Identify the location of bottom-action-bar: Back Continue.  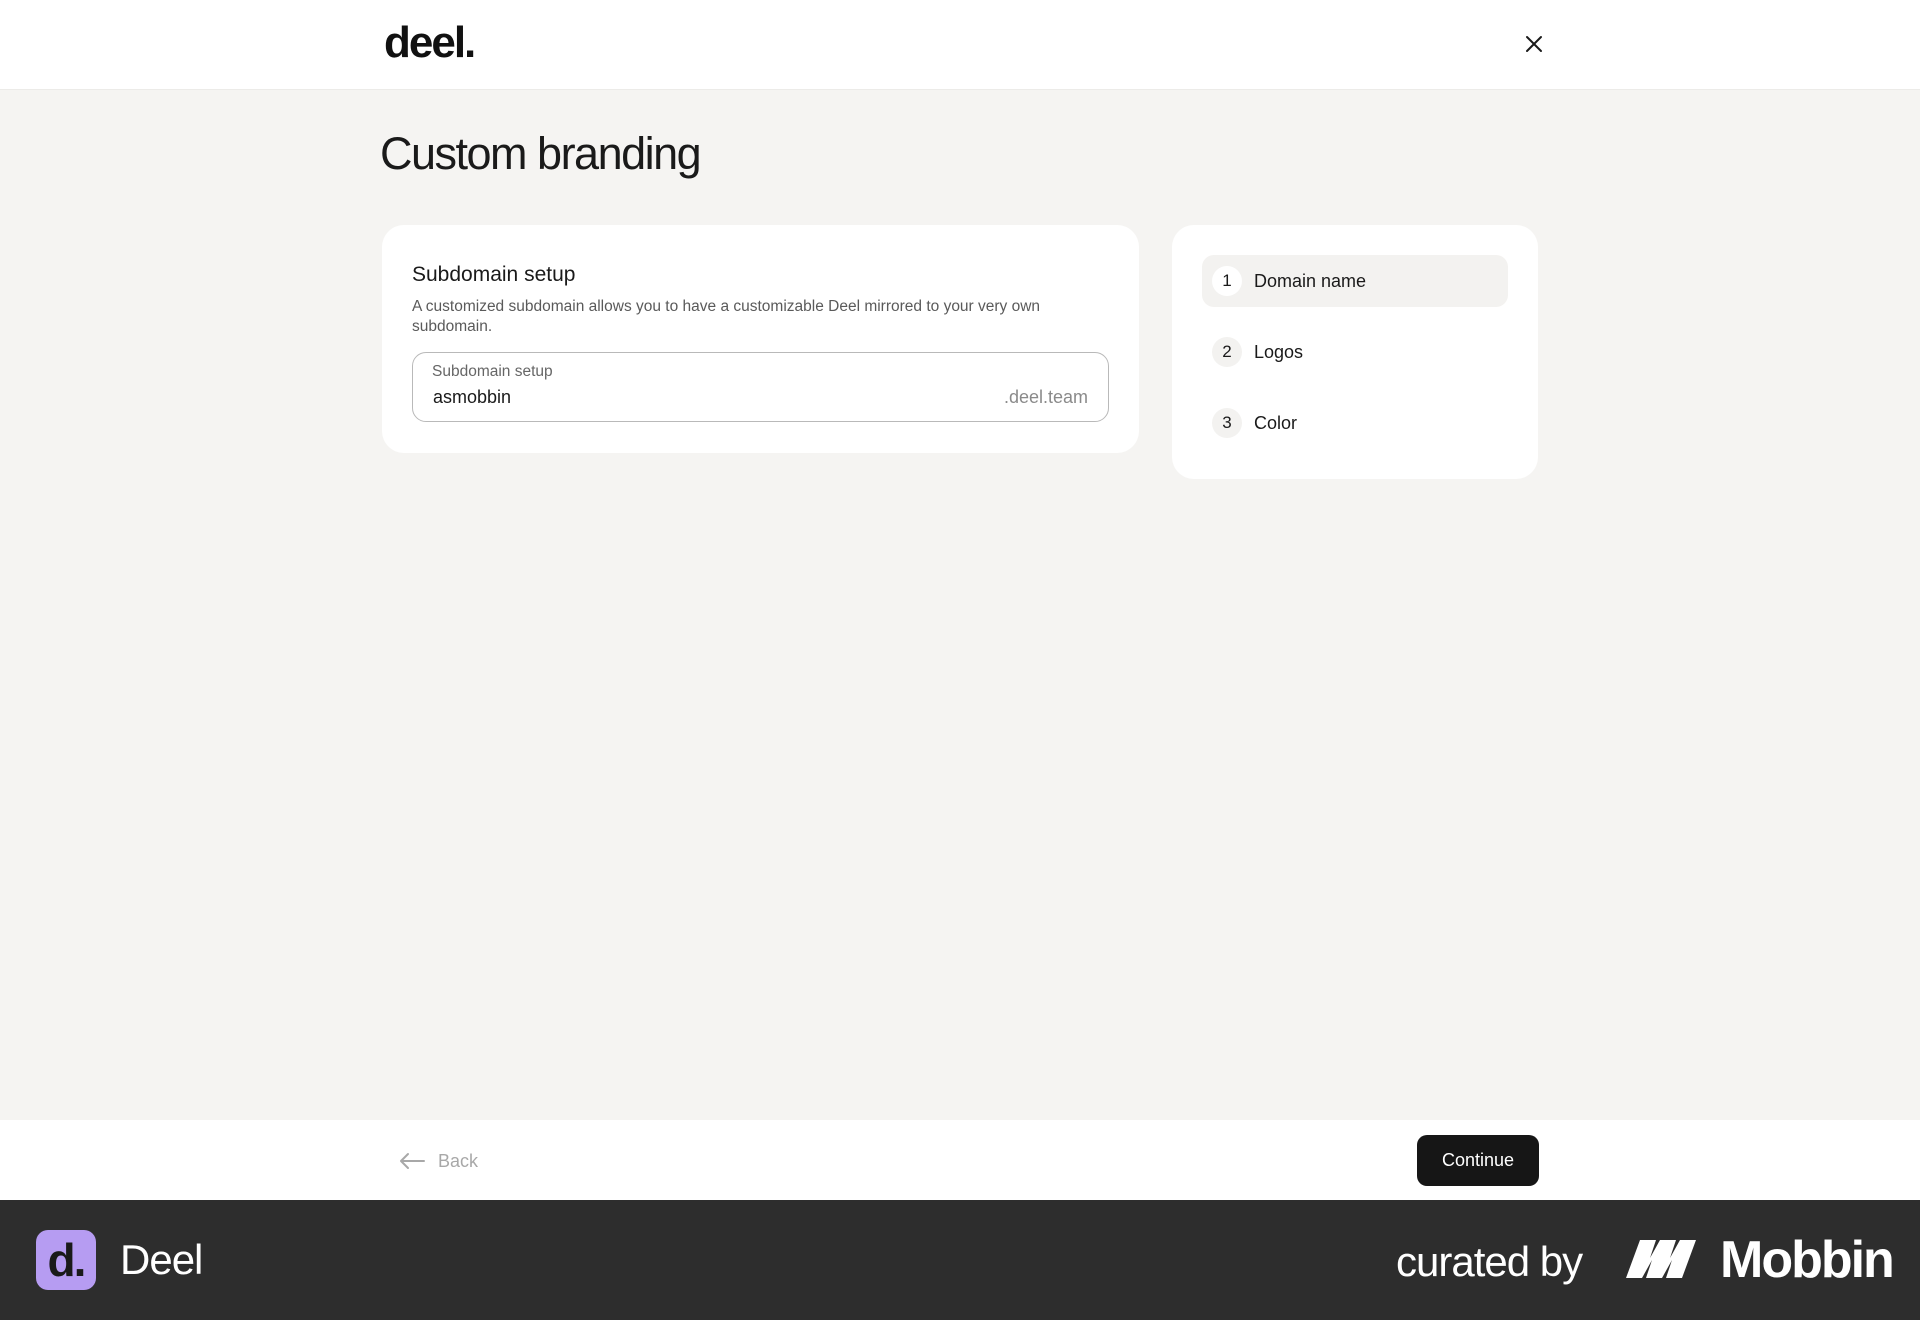
(960, 1160).